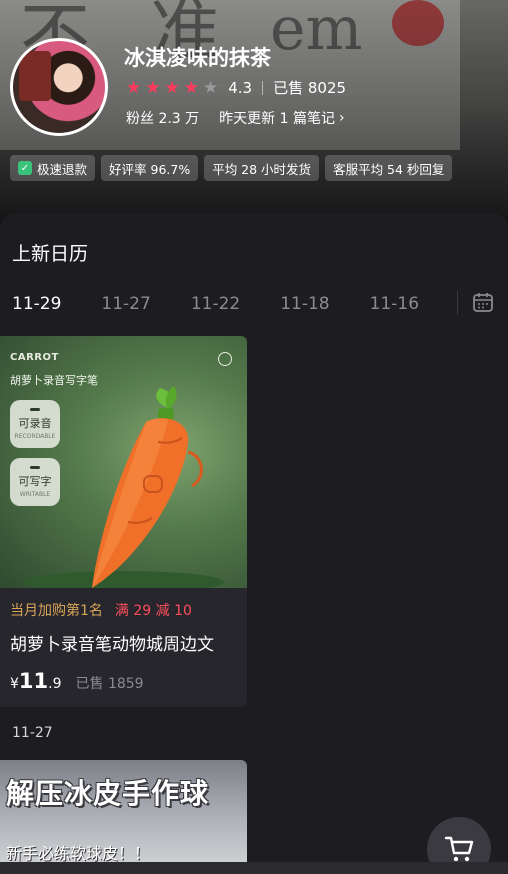 This screenshot has width=508, height=874. I want to click on service-tags: ✓ 极速退款 好评率 96.7% 平均 28 小时发货 客服平均 54 秒回复, so click(231, 168).